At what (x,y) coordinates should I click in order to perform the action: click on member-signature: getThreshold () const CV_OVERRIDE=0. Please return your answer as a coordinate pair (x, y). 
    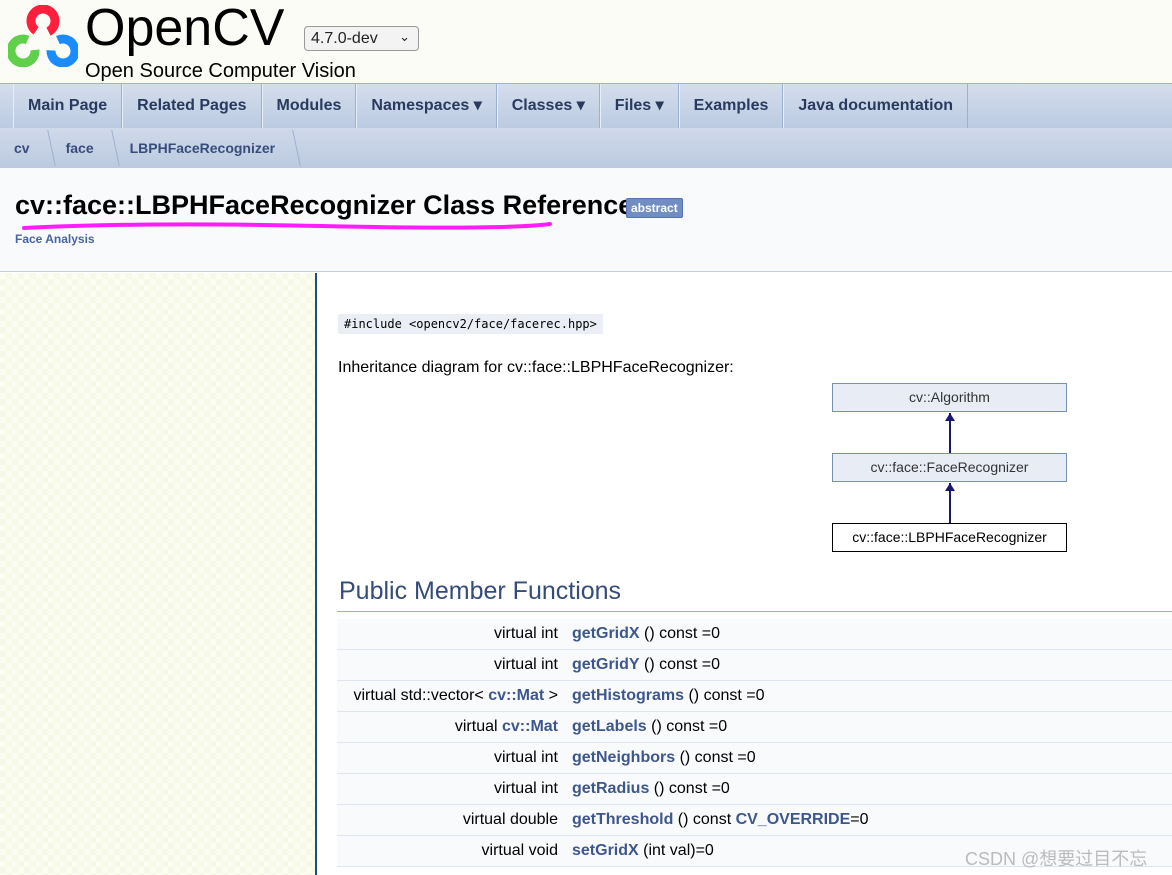
    Looking at the image, I should click on (720, 820).